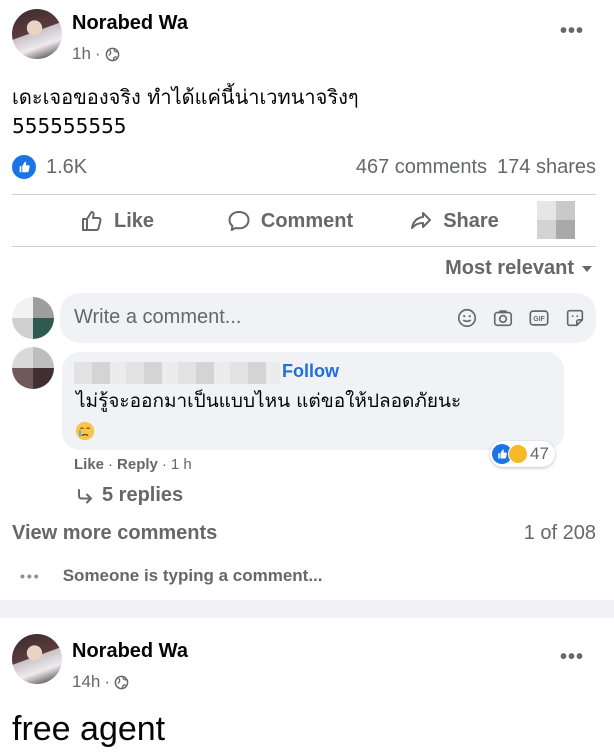 This screenshot has height=752, width=614. Describe the element at coordinates (177, 373) in the screenshot. I see `commenter-name-redacted` at that location.